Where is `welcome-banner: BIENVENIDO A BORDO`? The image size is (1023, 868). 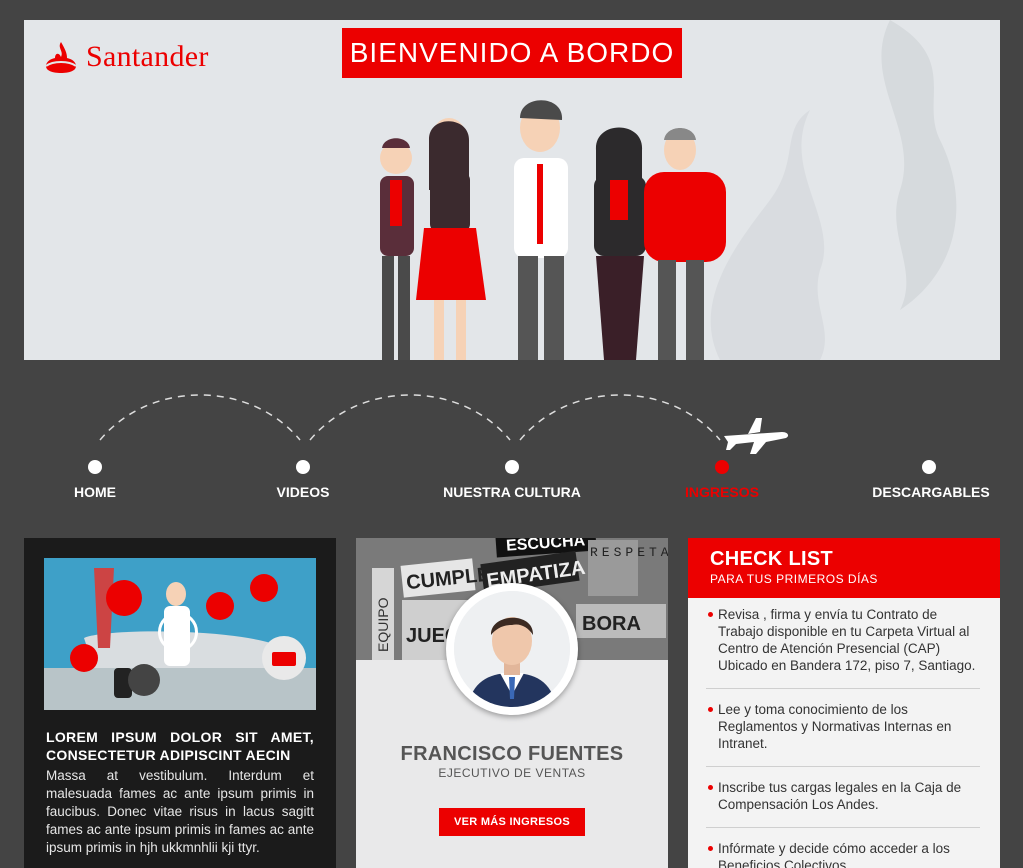 welcome-banner: BIENVENIDO A BORDO is located at coordinates (512, 53).